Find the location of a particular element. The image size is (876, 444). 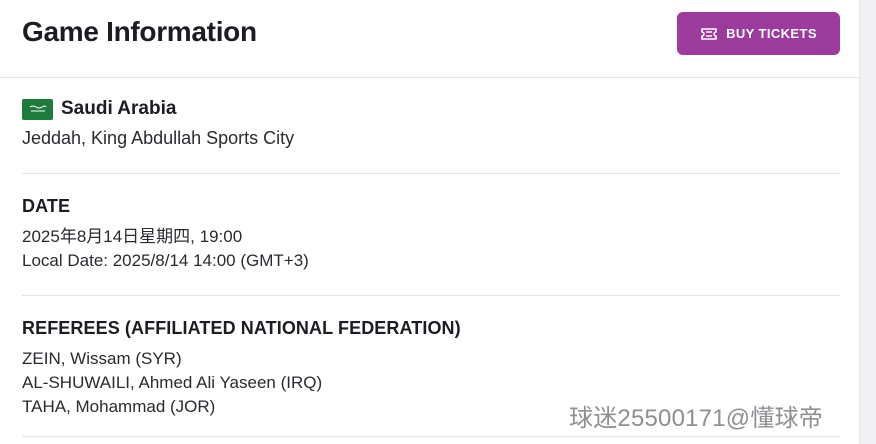

country-row: Saudi Arabia is located at coordinates (431, 109).